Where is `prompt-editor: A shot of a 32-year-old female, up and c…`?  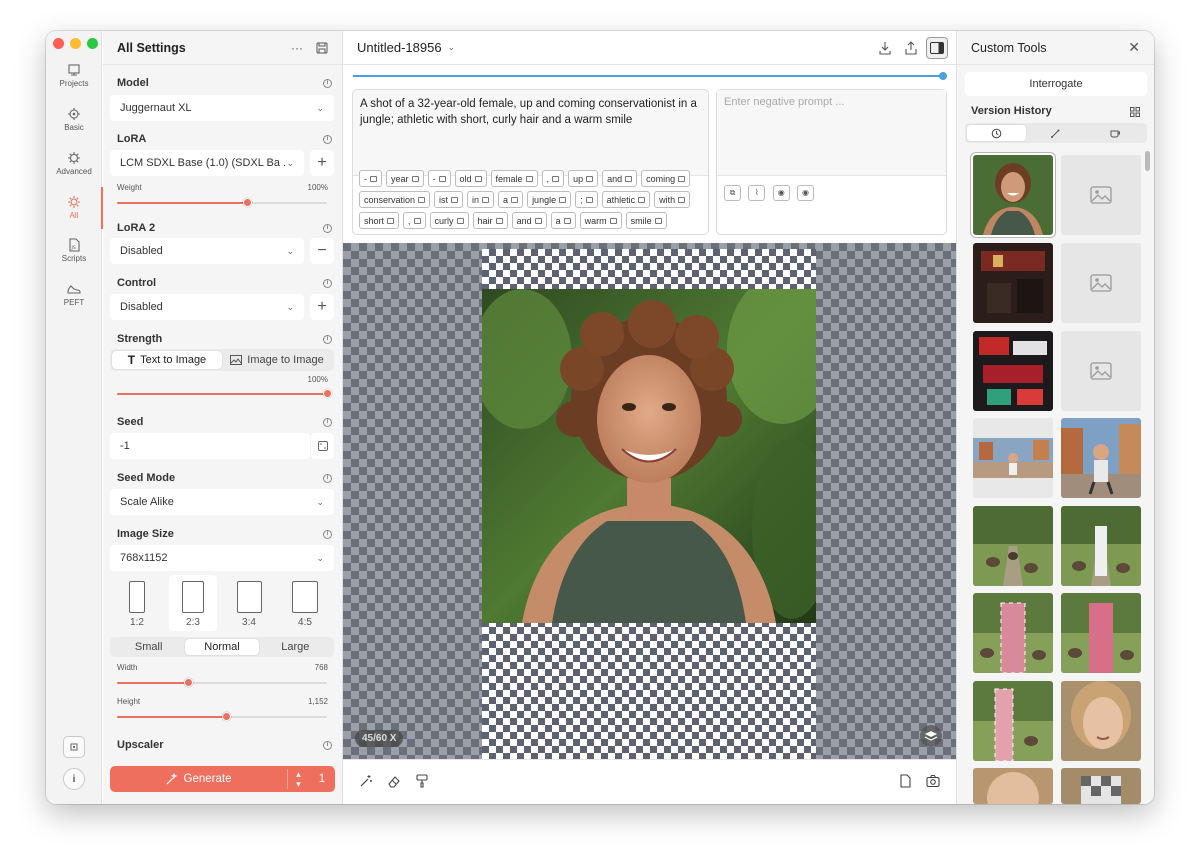 prompt-editor: A shot of a 32-year-old female, up and c… is located at coordinates (530, 162).